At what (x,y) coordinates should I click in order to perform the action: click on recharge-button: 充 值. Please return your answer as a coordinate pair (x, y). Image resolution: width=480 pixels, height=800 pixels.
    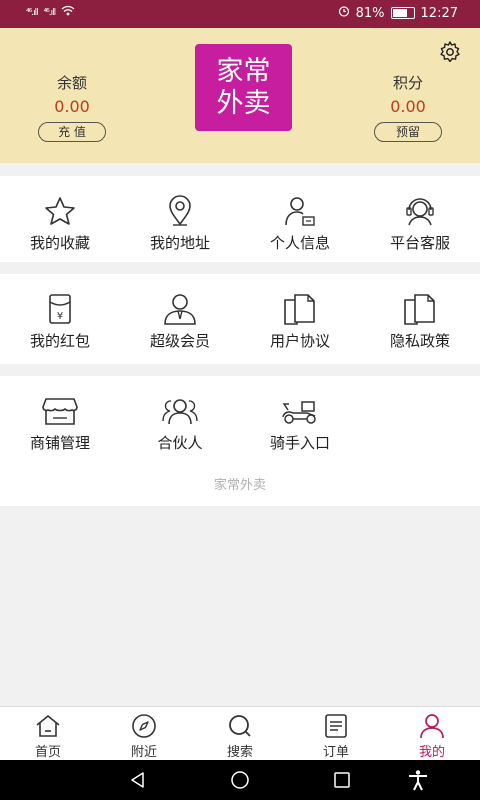
    Looking at the image, I should click on (72, 132).